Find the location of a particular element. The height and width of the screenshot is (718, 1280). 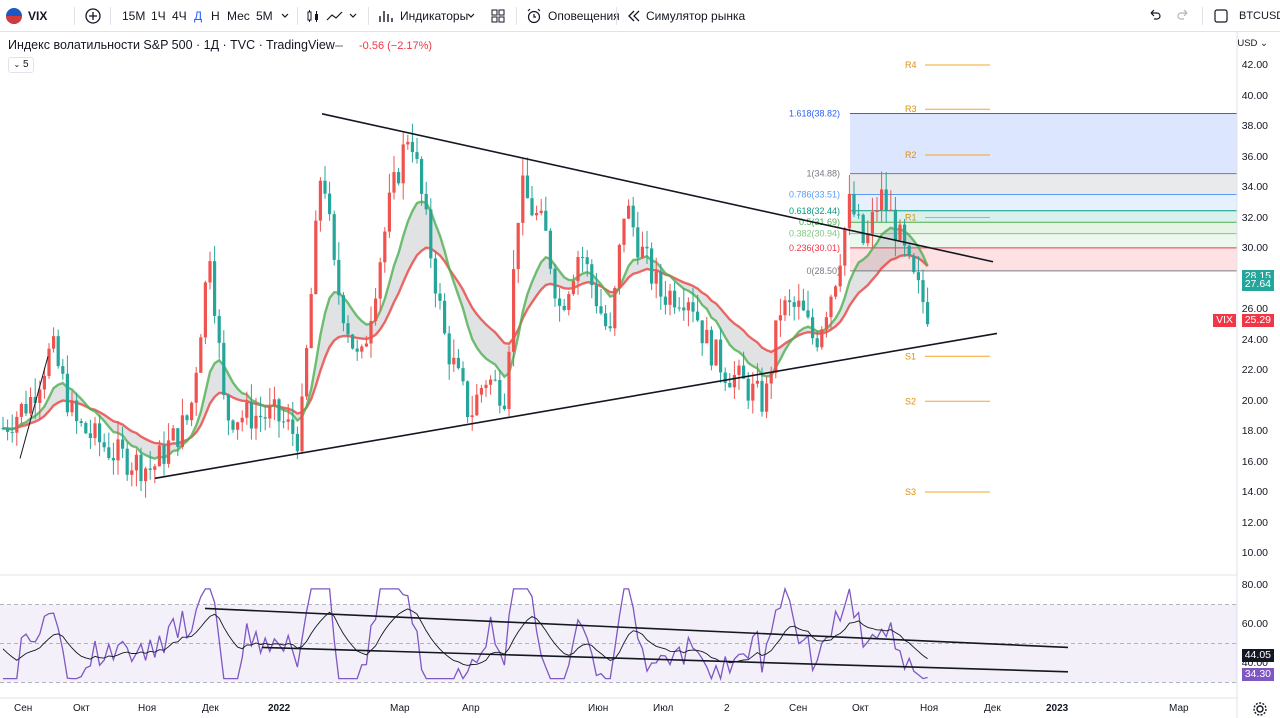

legend-menu-icon is located at coordinates (339, 46).